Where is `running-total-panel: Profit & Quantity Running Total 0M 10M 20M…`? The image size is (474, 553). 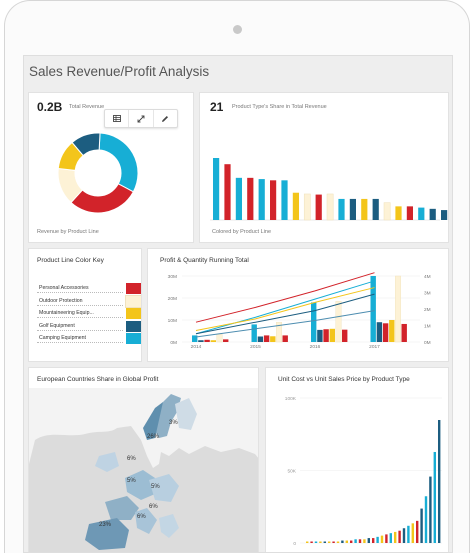
running-total-panel: Profit & Quantity Running Total 0M 10M 20M… is located at coordinates (298, 305).